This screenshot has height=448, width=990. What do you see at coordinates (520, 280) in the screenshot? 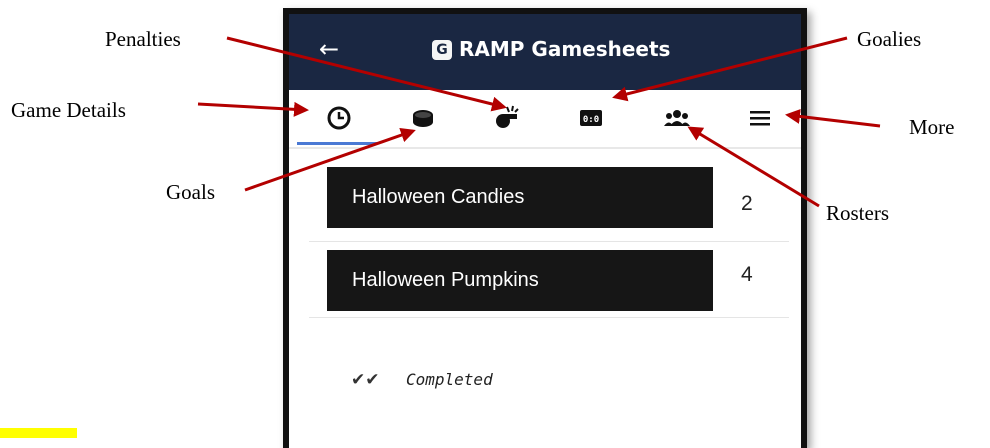
I see `team-name-away: Halloween Pumpkins` at bounding box center [520, 280].